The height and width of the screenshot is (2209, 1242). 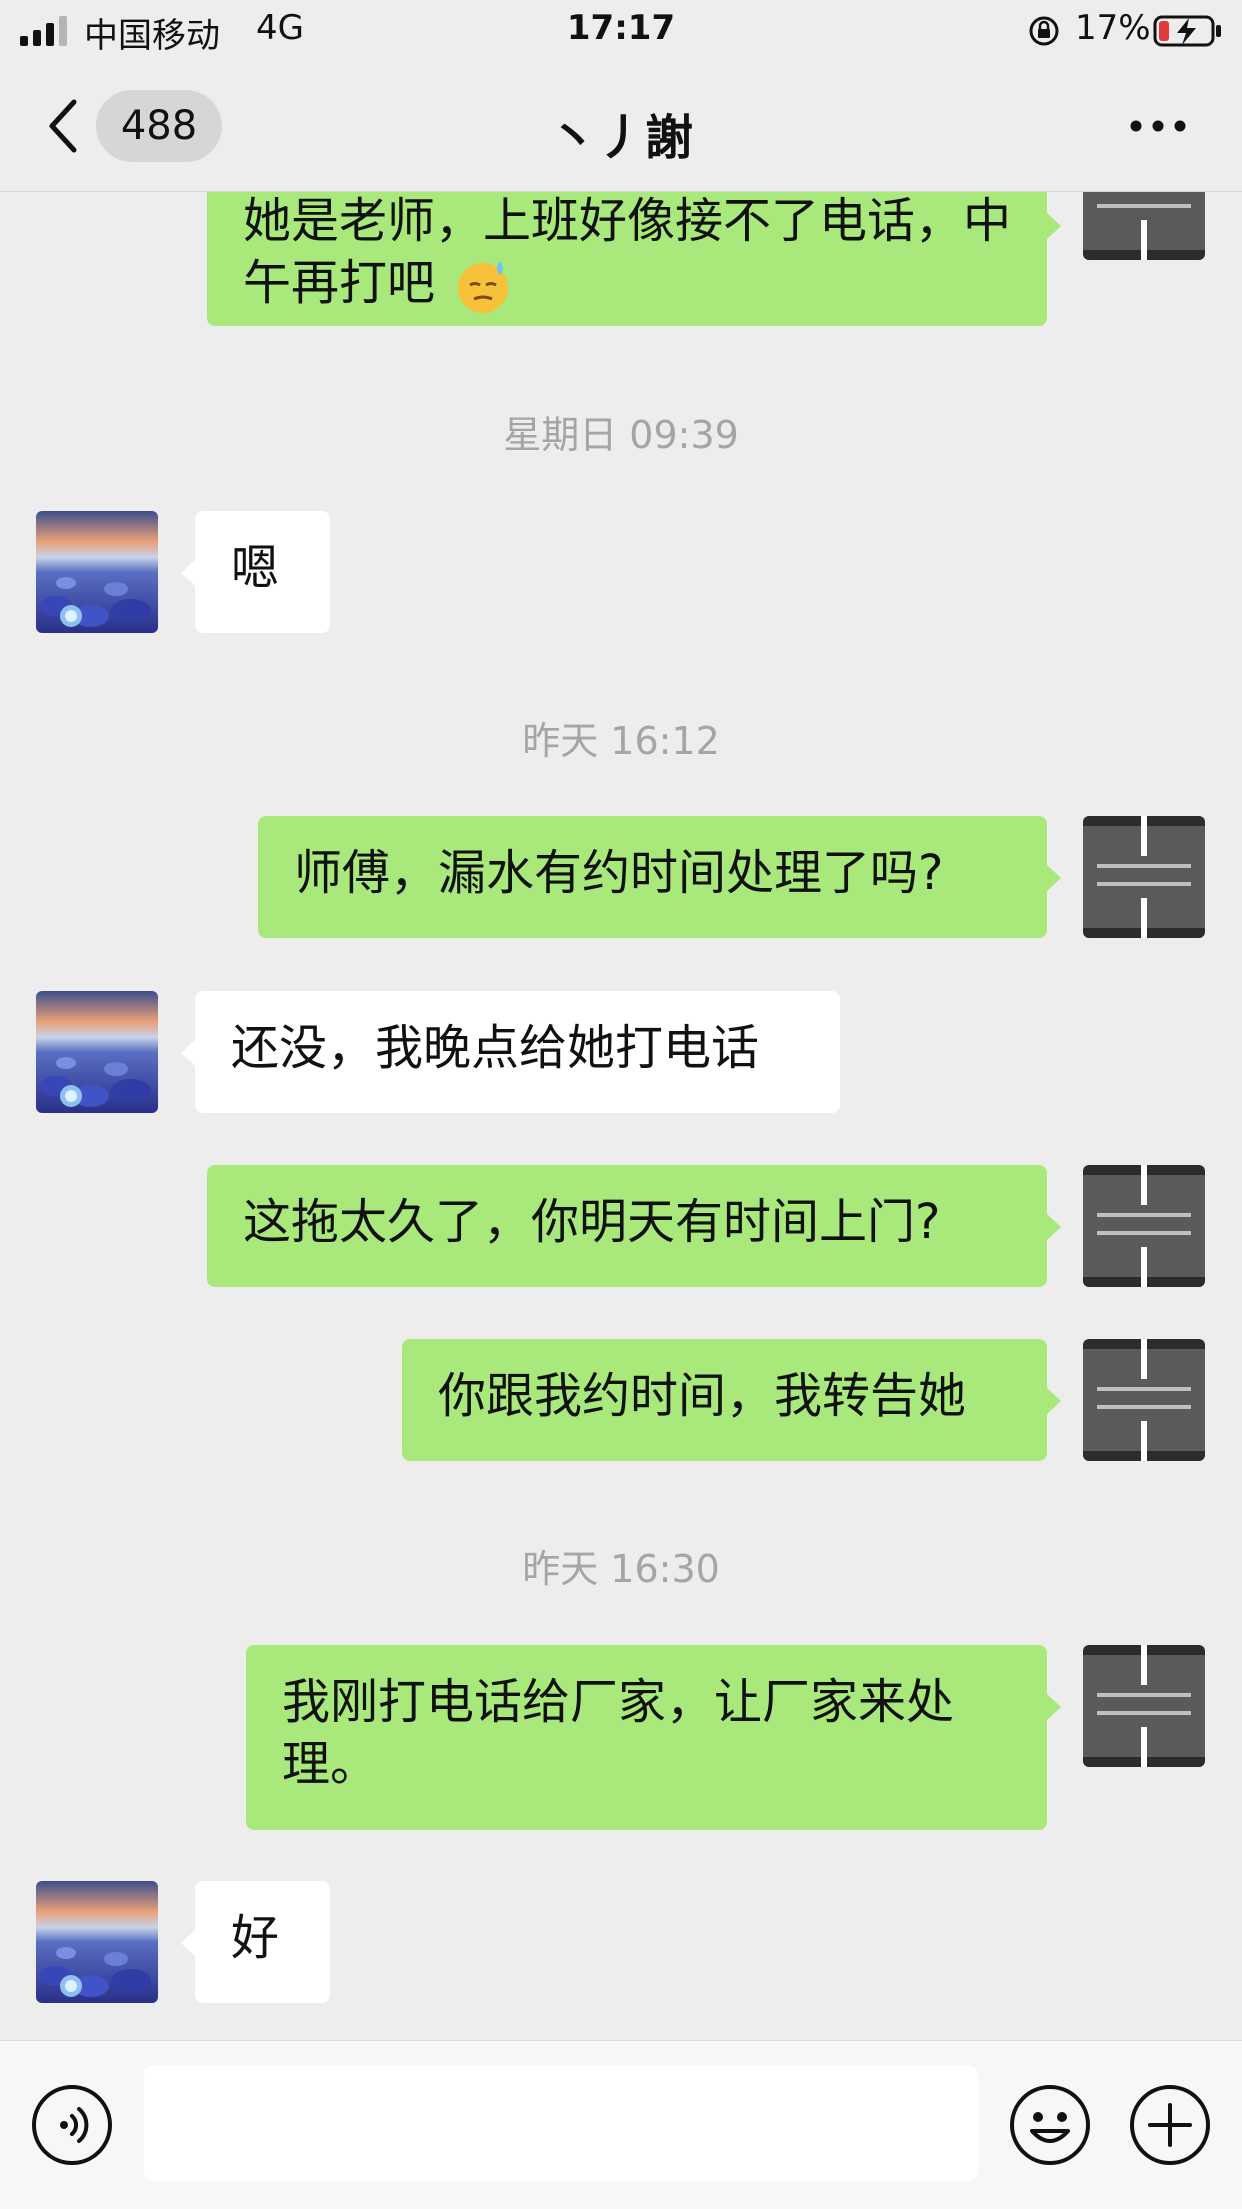 I want to click on message-text: 好, so click(x=255, y=1938).